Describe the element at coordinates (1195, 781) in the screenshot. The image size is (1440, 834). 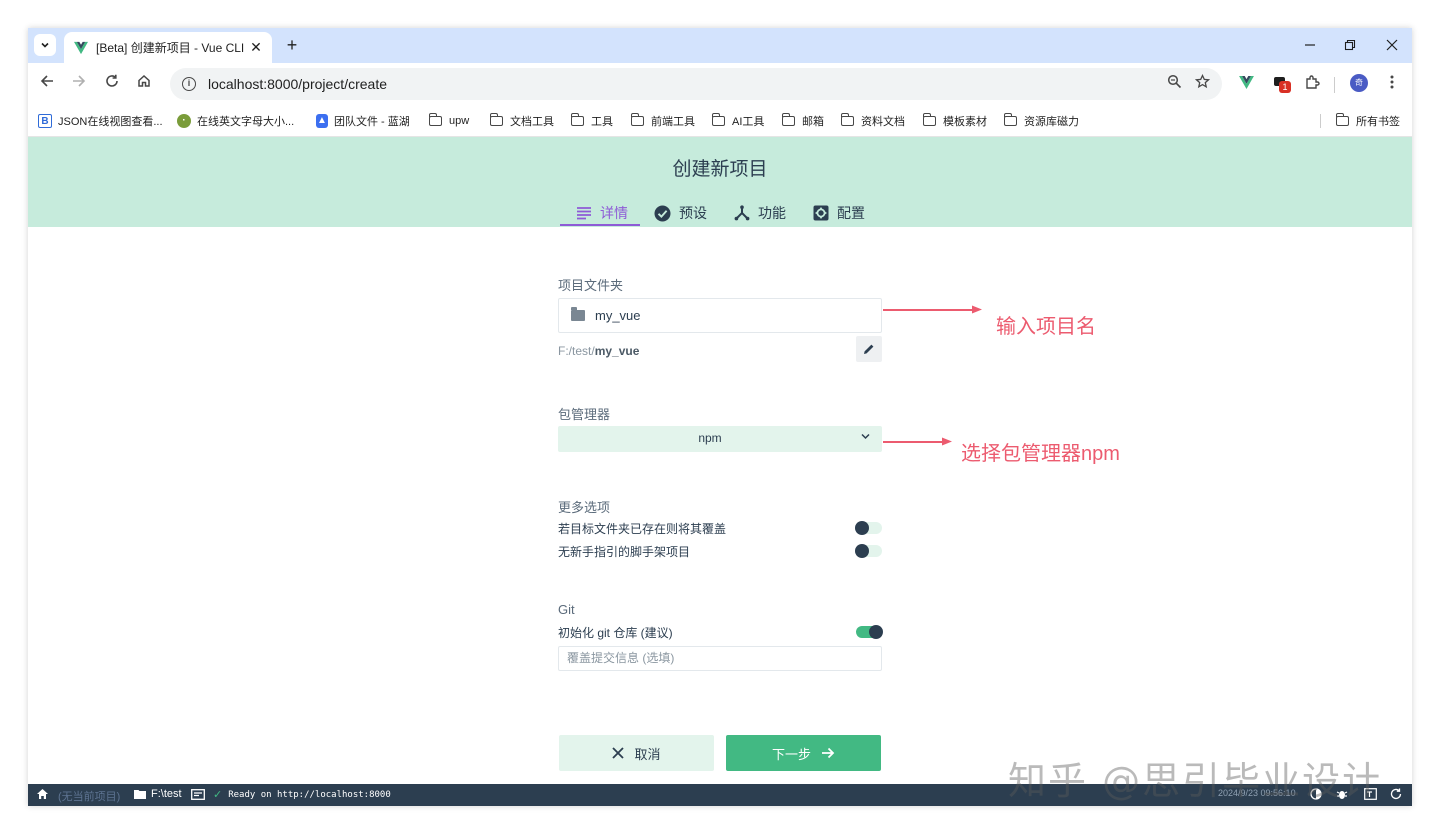
I see `watermark: 知乎 @思引毕业设计` at that location.